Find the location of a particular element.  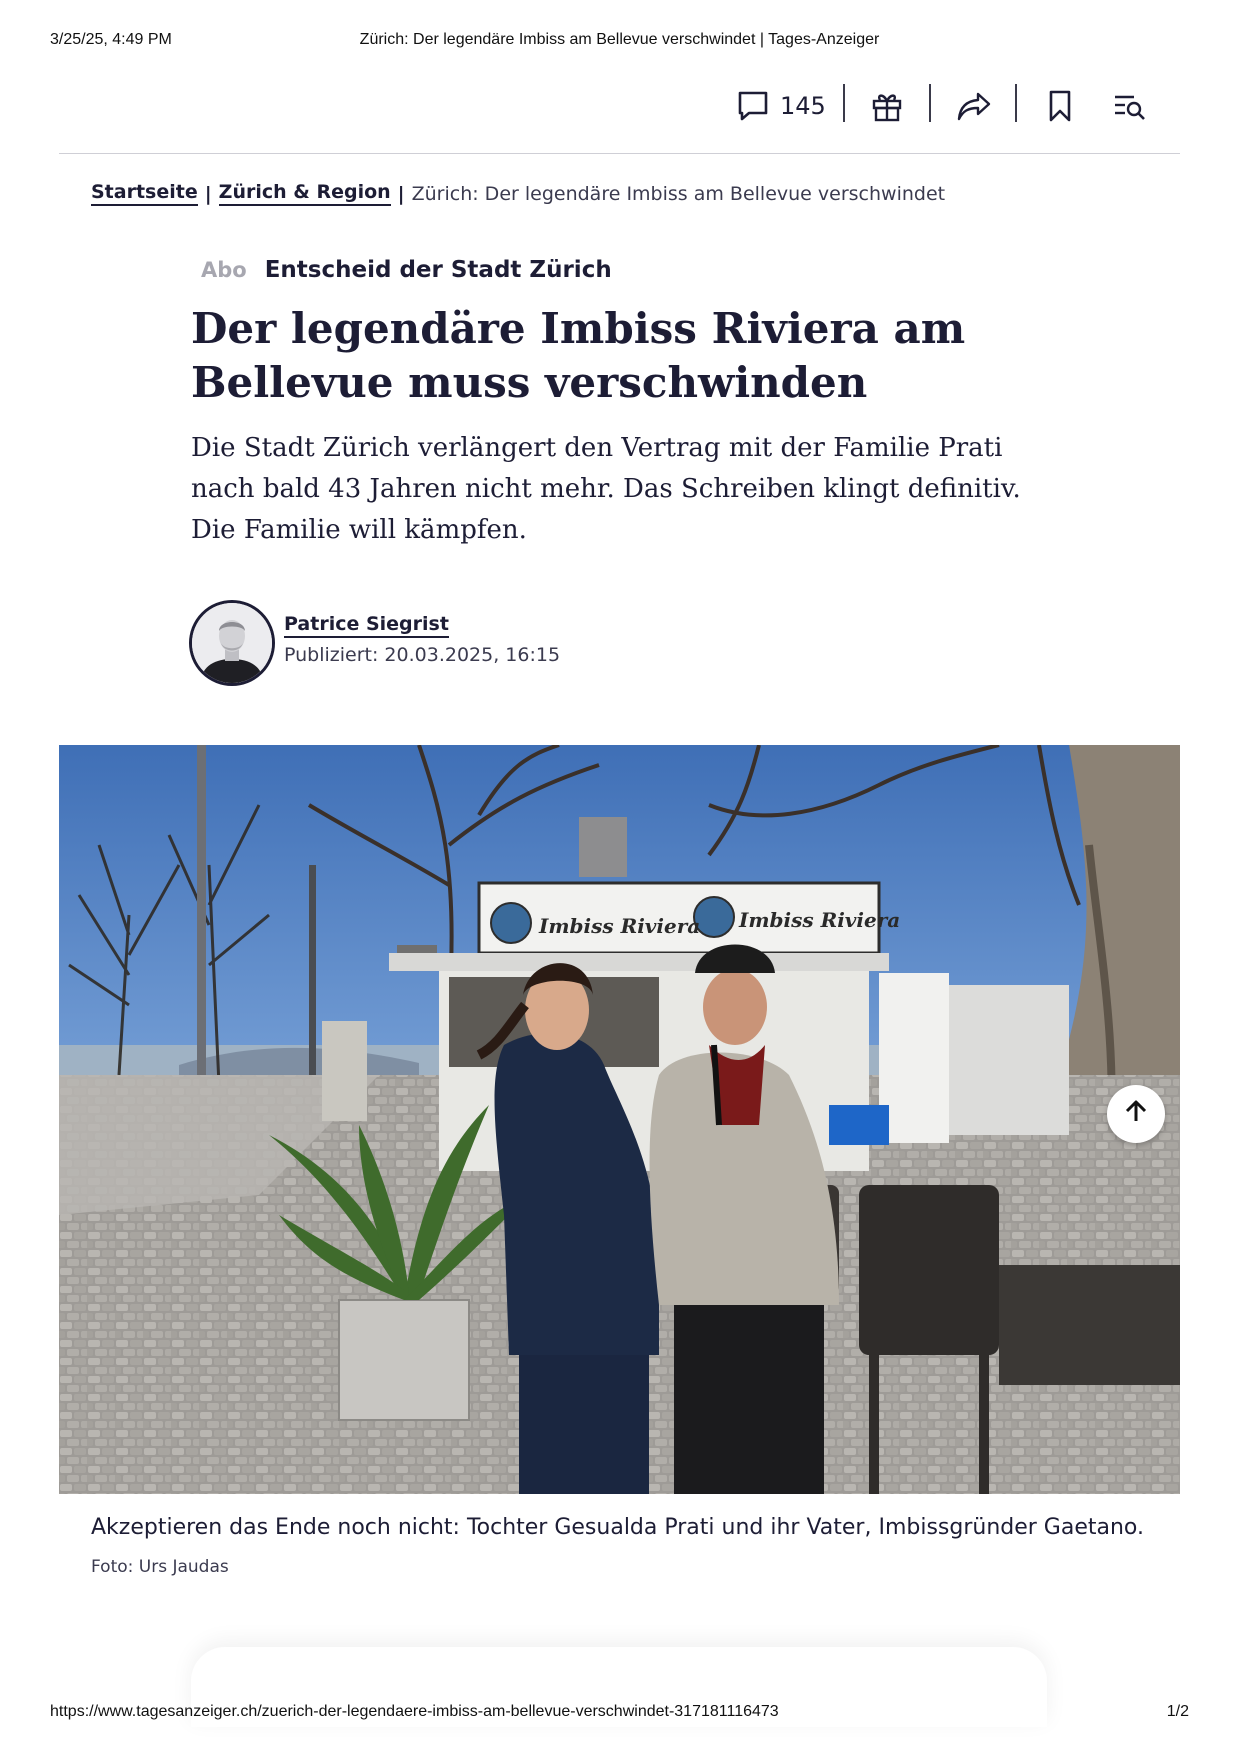

bookmark-icon is located at coordinates (1060, 106).